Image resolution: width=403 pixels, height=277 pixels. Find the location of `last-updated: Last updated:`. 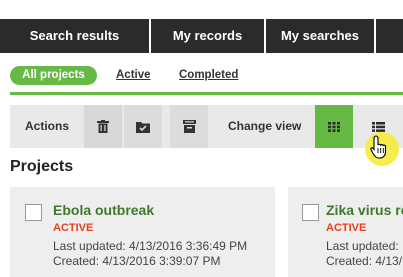

last-updated: Last updated: is located at coordinates (362, 246).